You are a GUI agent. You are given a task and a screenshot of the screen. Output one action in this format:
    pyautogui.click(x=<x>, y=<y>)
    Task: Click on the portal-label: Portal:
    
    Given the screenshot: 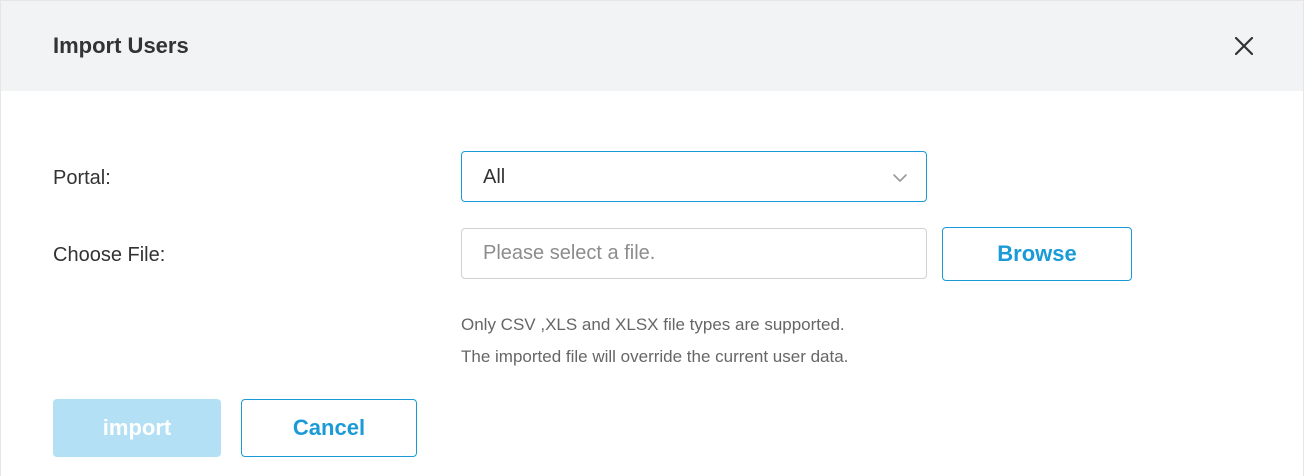 What is the action you would take?
    pyautogui.click(x=82, y=178)
    